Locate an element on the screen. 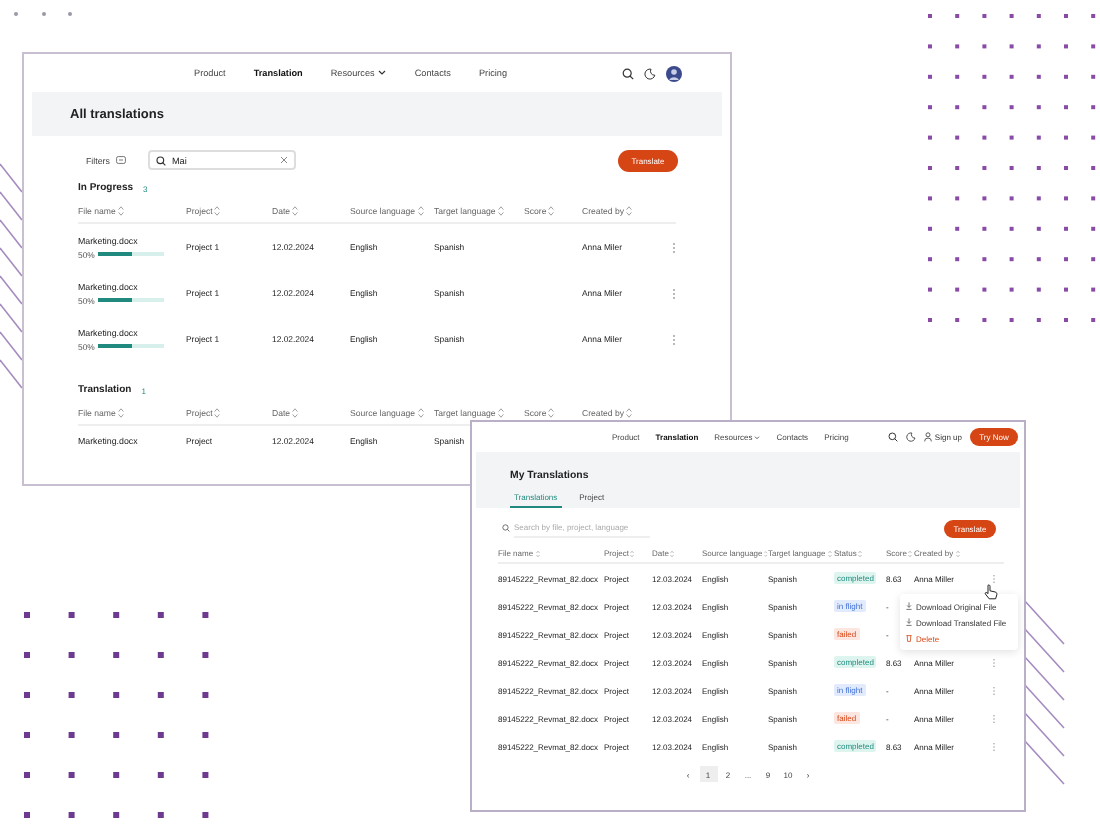 The image size is (1100, 826). caret-icon is located at coordinates (382, 73).